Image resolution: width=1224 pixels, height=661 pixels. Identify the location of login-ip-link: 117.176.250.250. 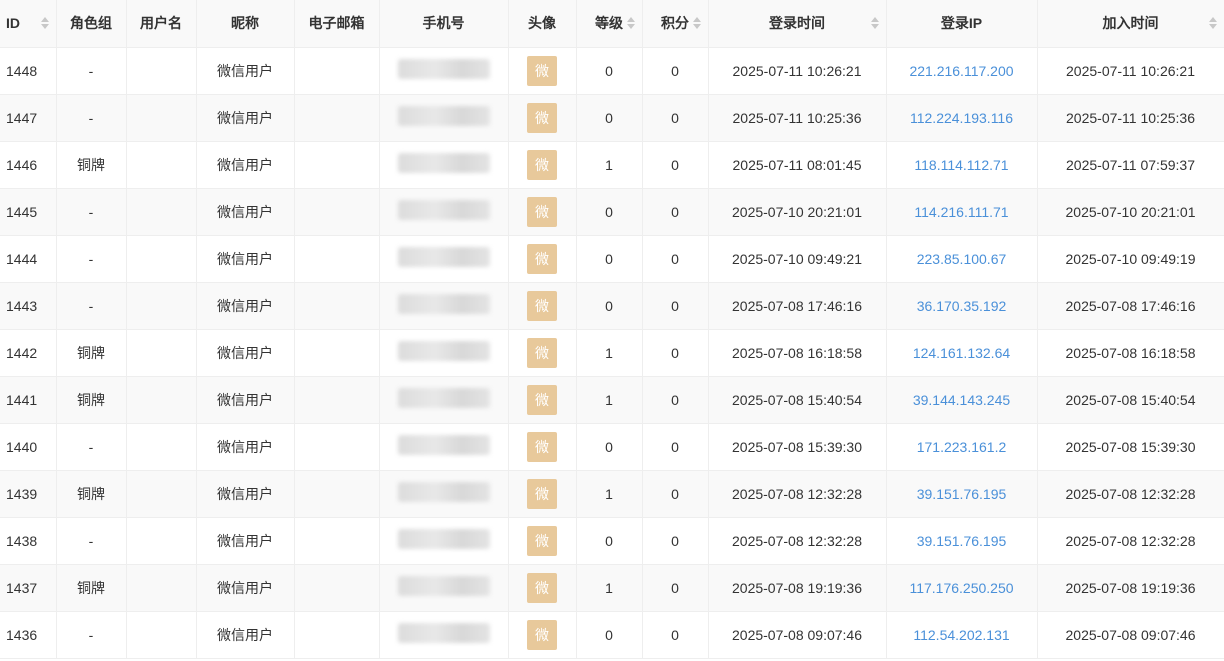
(961, 588).